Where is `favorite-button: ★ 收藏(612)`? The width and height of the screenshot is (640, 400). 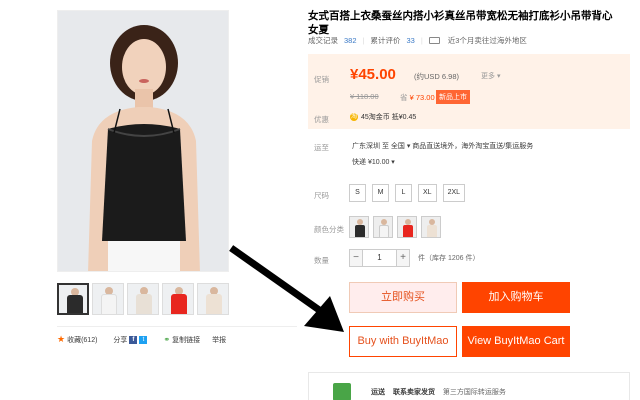 favorite-button: ★ 收藏(612) is located at coordinates (77, 339).